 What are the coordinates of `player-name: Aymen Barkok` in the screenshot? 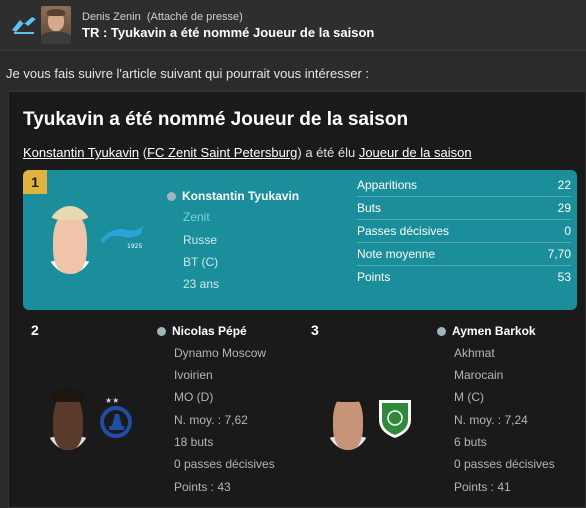 It's located at (486, 331).